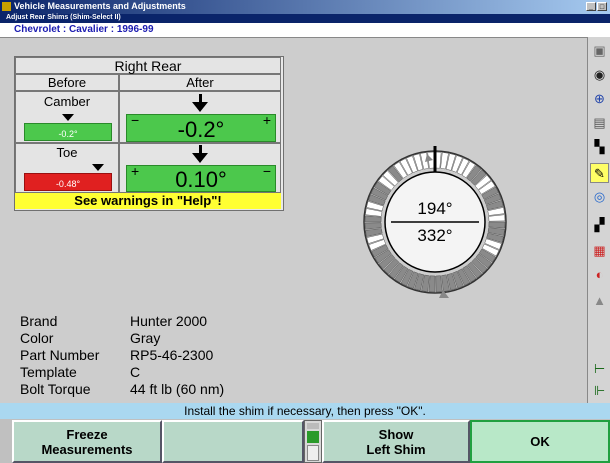  Describe the element at coordinates (434, 208) in the screenshot. I see `dial-top-value: 194°` at that location.